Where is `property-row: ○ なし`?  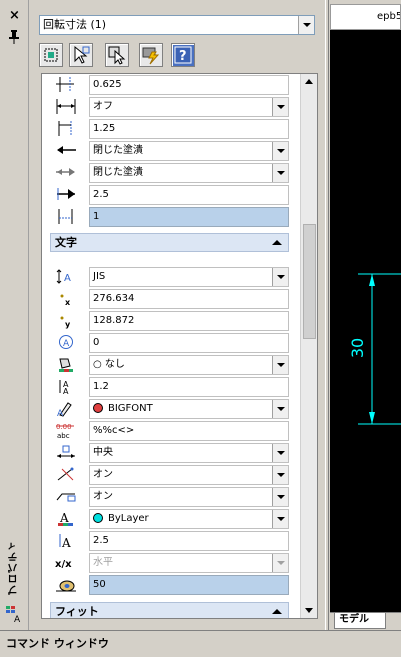 property-row: ○ なし is located at coordinates (170, 364).